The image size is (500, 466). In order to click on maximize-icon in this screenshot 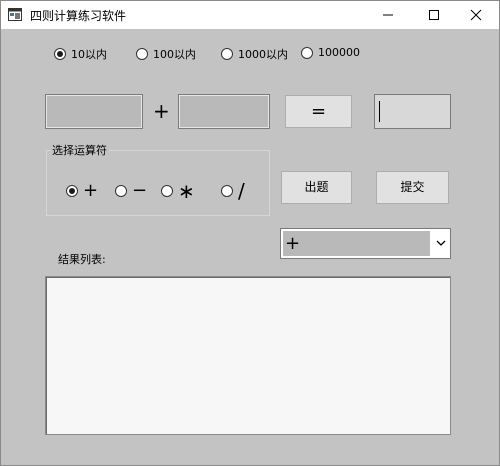, I will do `click(434, 15)`.